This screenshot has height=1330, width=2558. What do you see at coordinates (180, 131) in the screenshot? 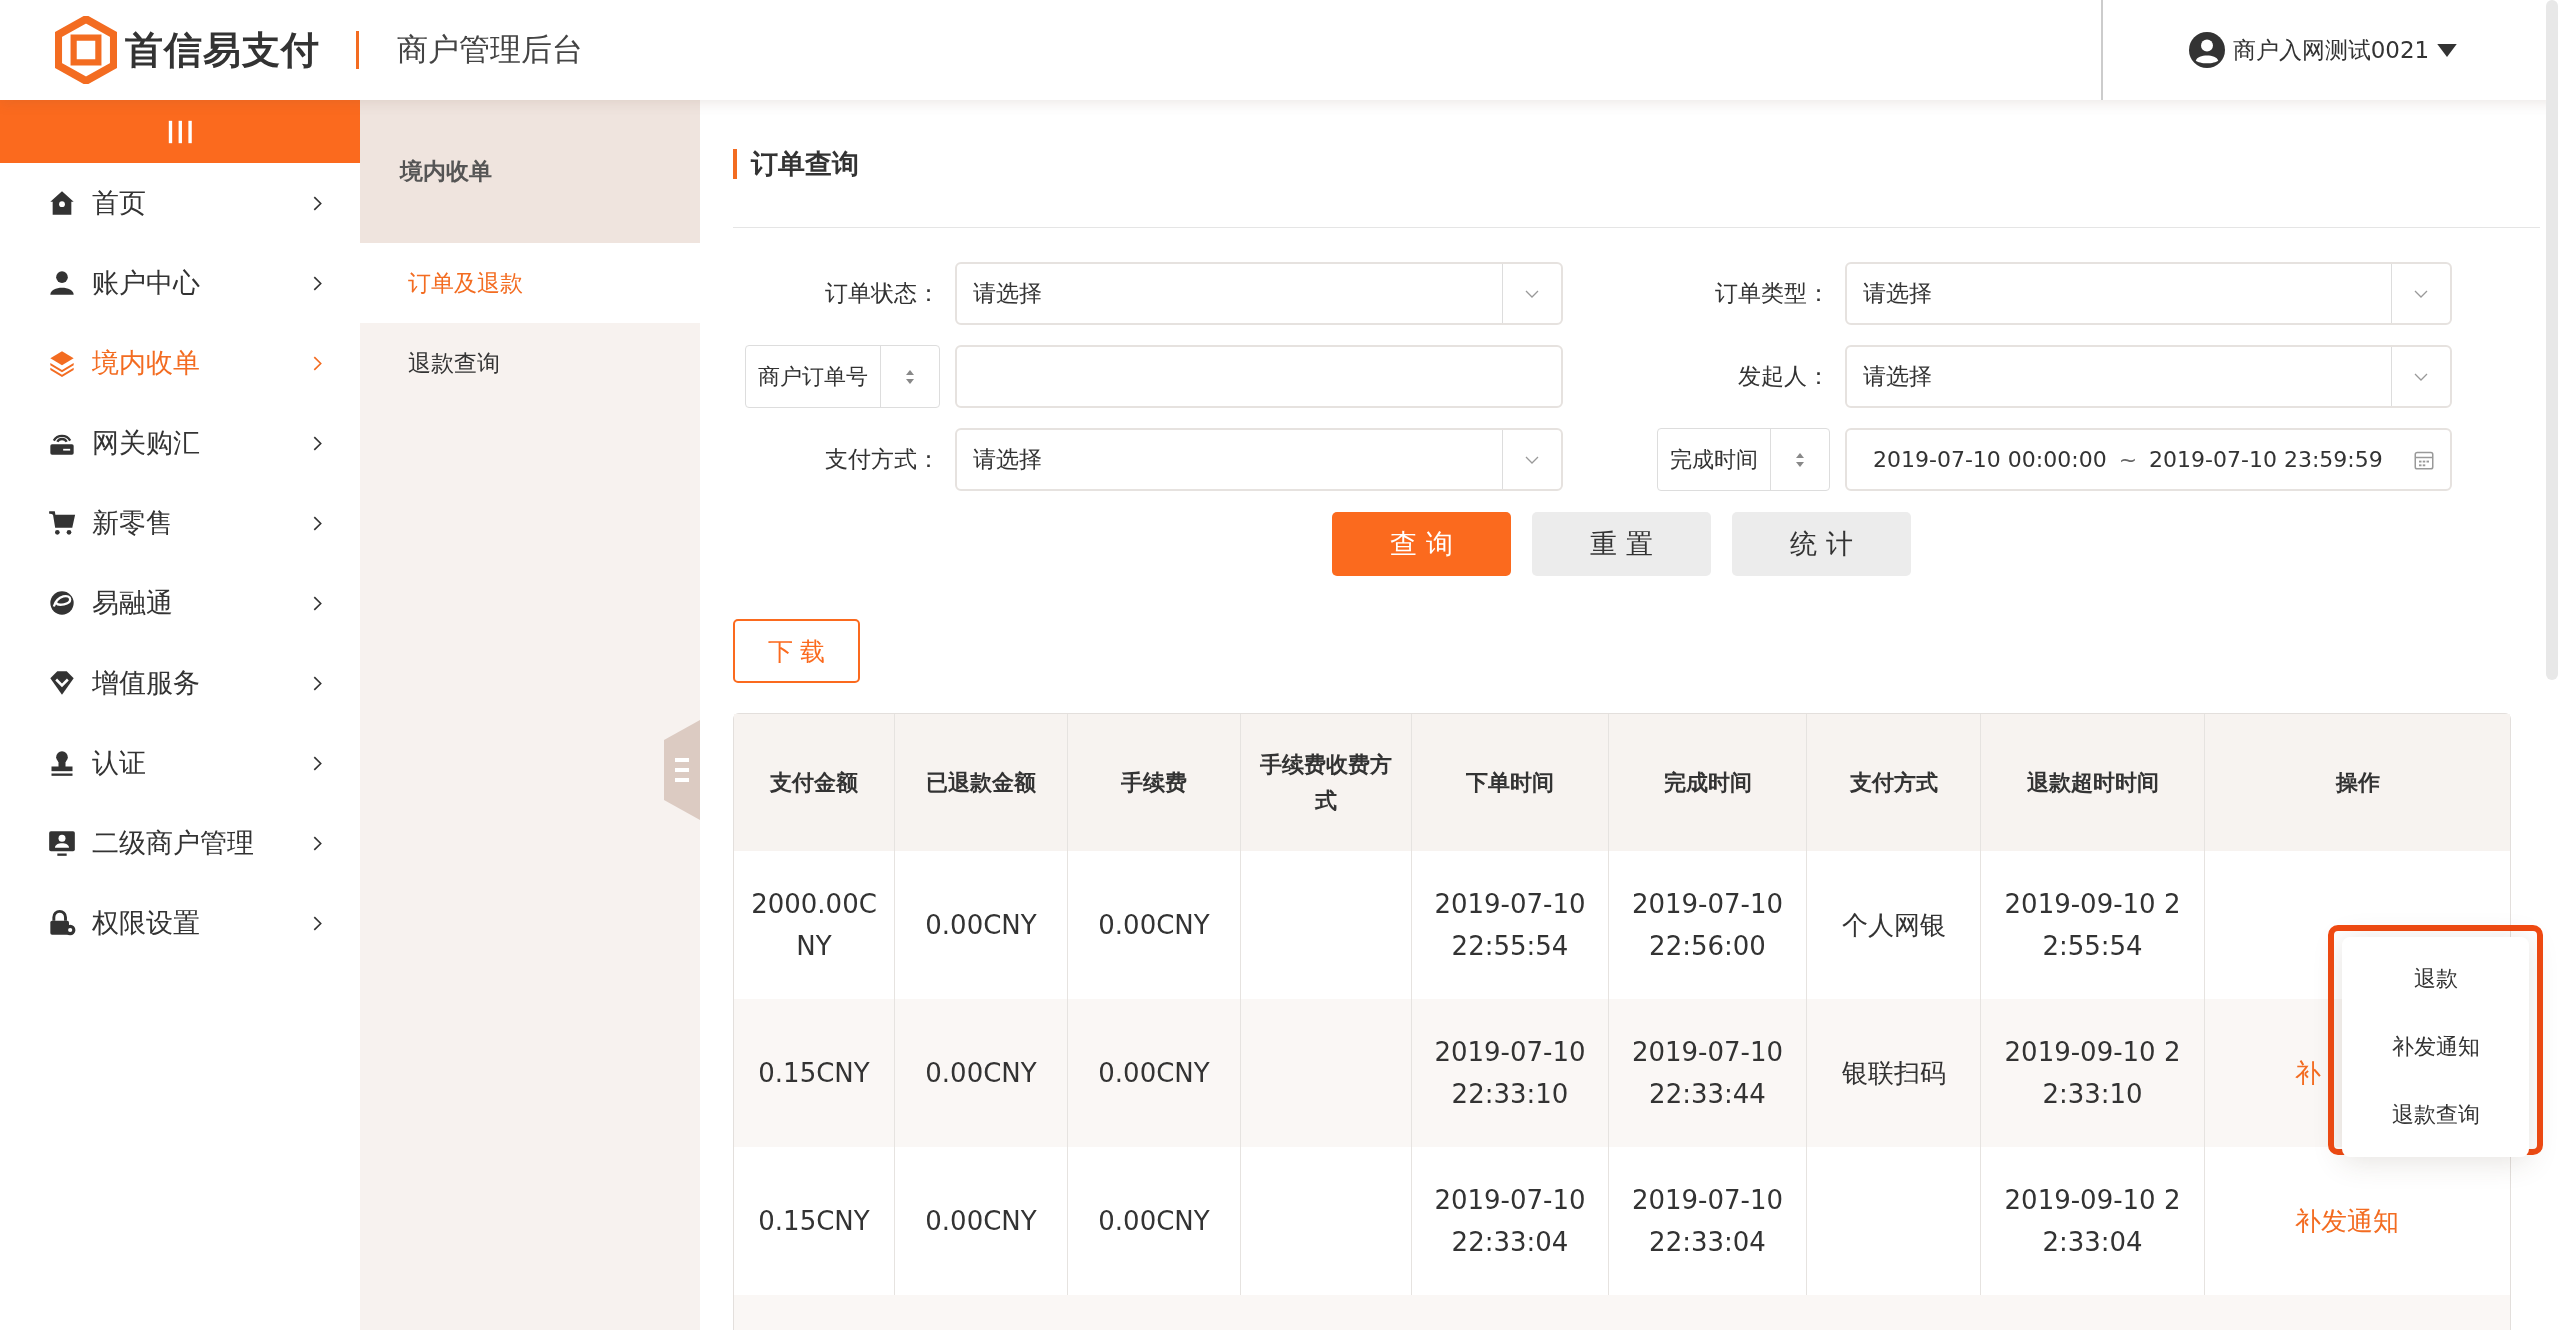
I see `menu-toggle-bar` at bounding box center [180, 131].